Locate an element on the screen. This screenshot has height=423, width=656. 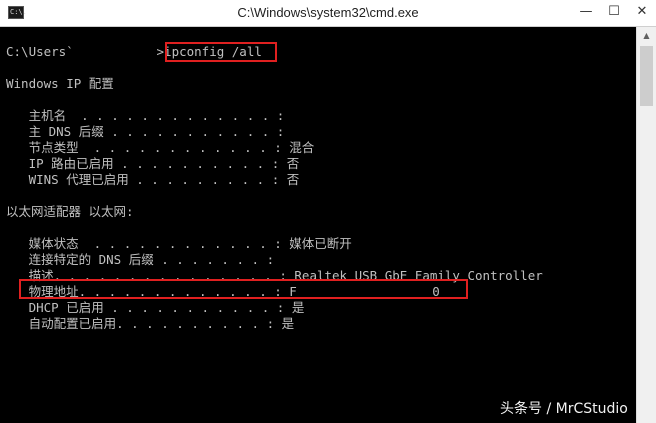
physical-address-highlight-box is located at coordinates (243, 289).